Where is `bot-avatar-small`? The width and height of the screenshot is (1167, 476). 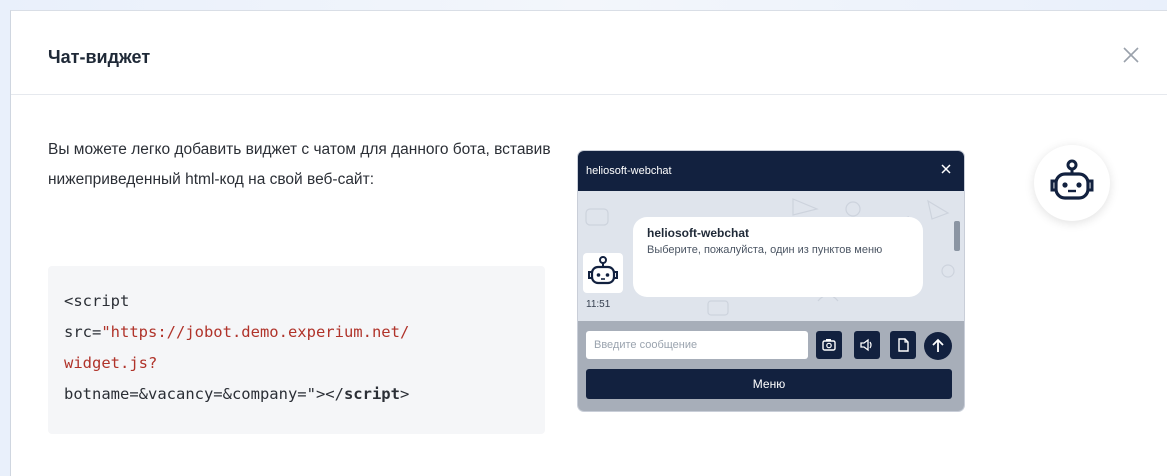 bot-avatar-small is located at coordinates (603, 273).